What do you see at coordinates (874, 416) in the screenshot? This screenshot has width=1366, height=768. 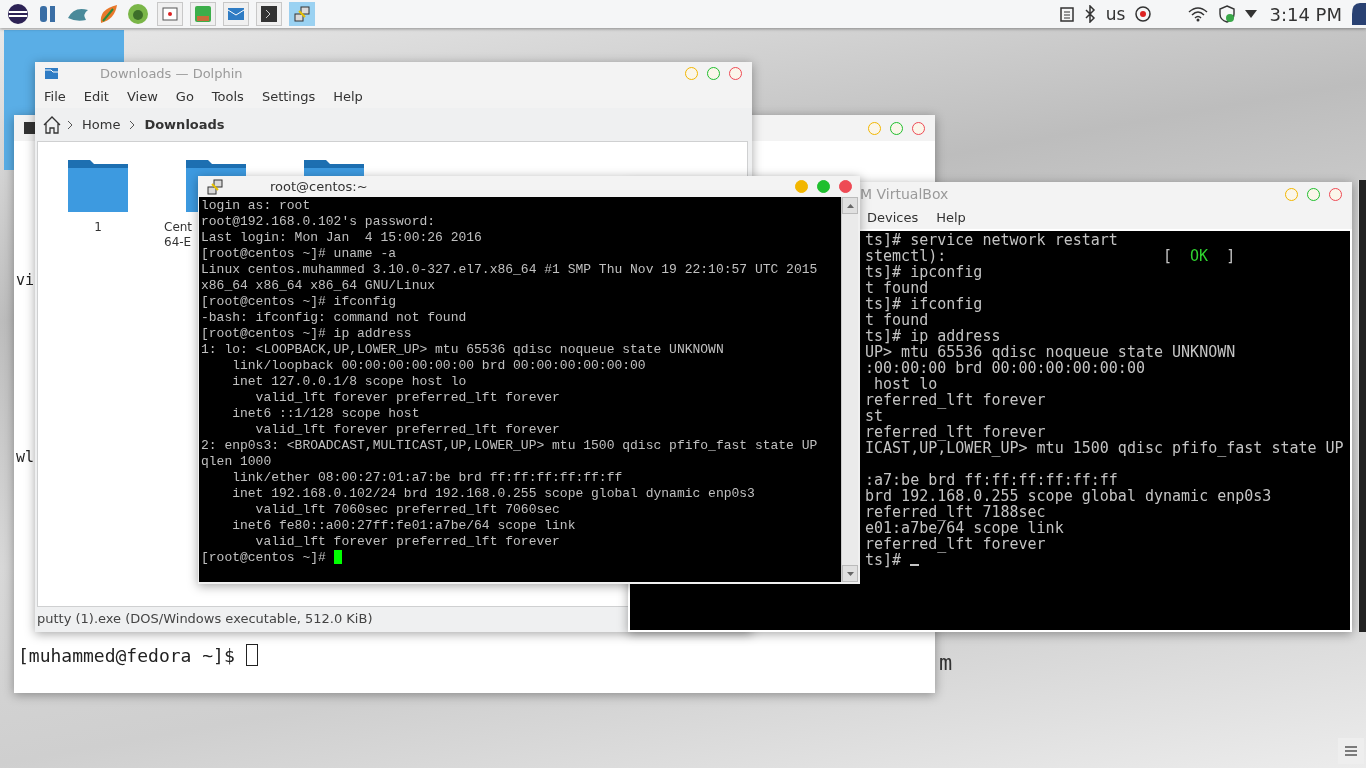 I see `console-line: st` at bounding box center [874, 416].